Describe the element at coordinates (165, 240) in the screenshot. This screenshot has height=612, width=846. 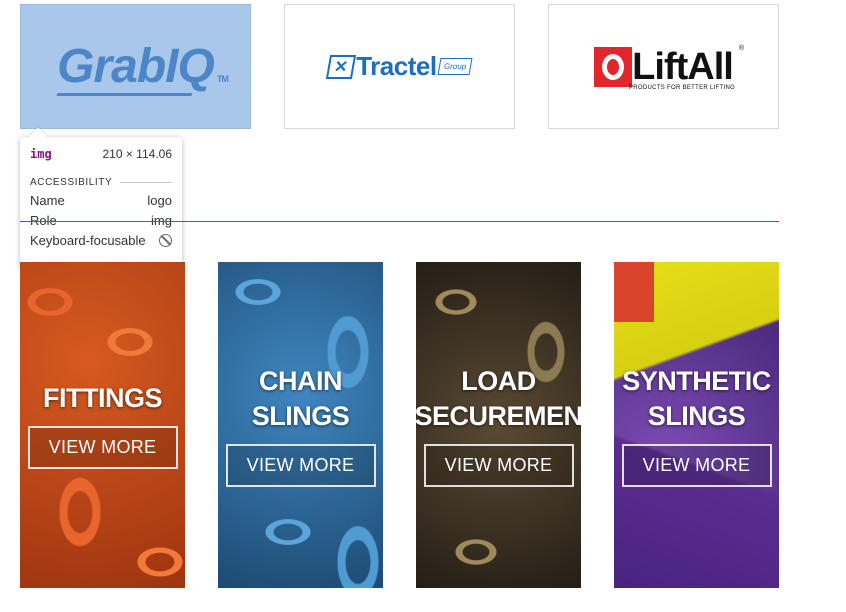
I see `not-allowed-icon` at that location.